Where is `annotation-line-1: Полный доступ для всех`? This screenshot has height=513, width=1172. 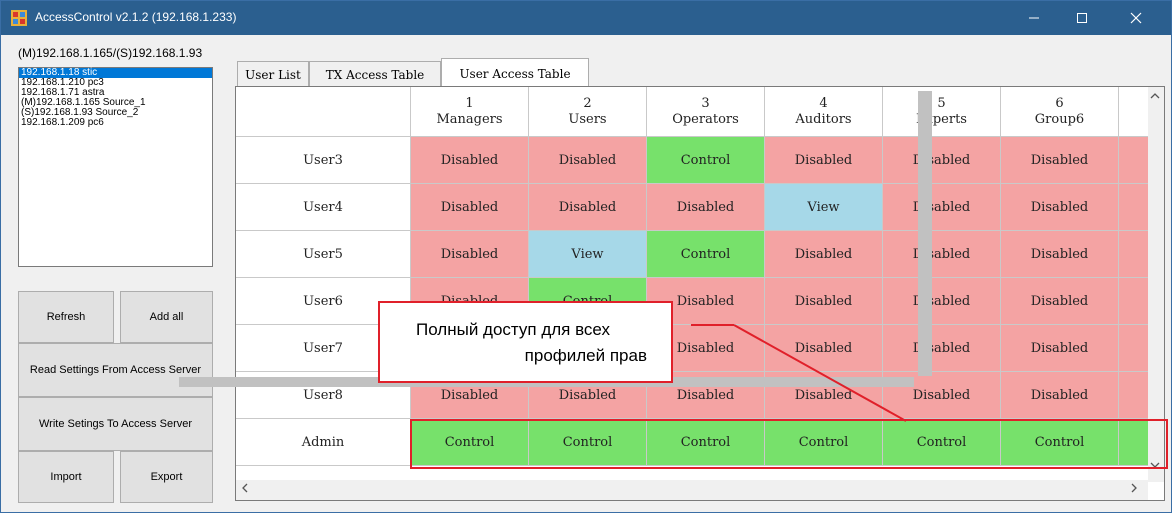 annotation-line-1: Полный доступ для всех is located at coordinates (513, 329).